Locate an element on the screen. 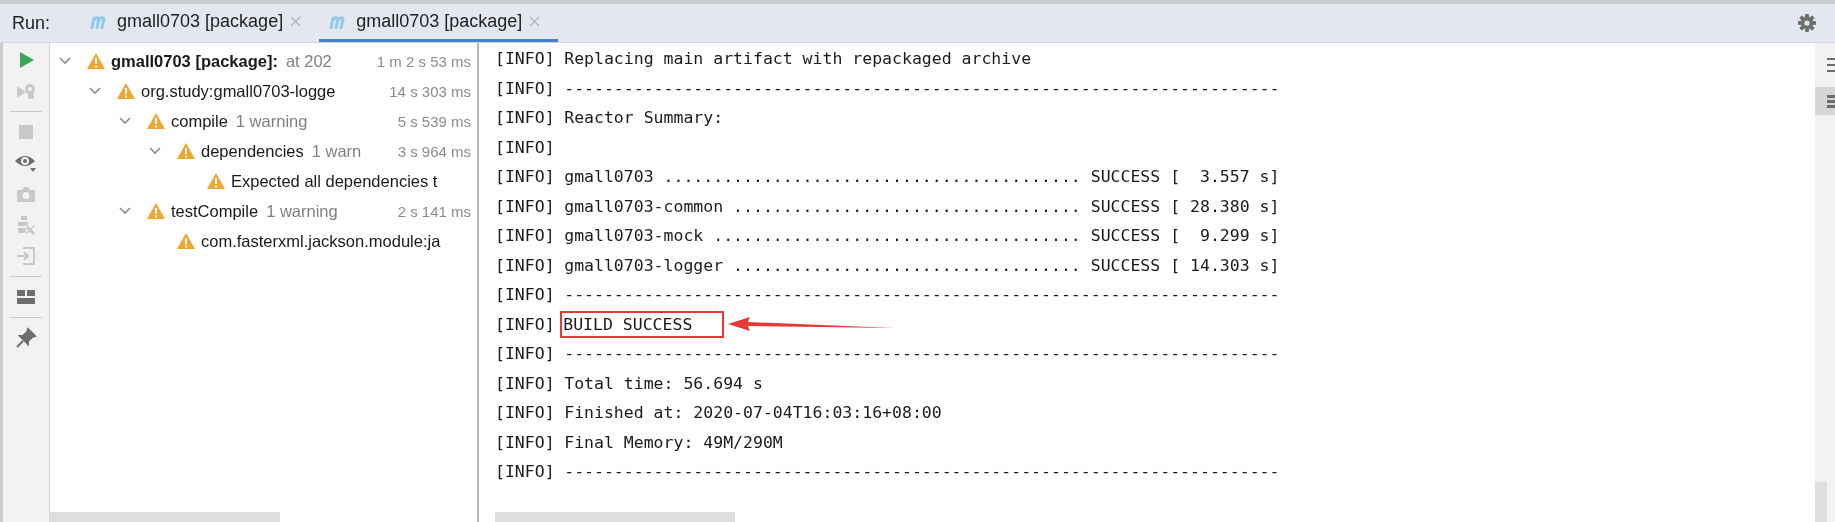  log-message: Total time: 56.694 s is located at coordinates (663, 383).